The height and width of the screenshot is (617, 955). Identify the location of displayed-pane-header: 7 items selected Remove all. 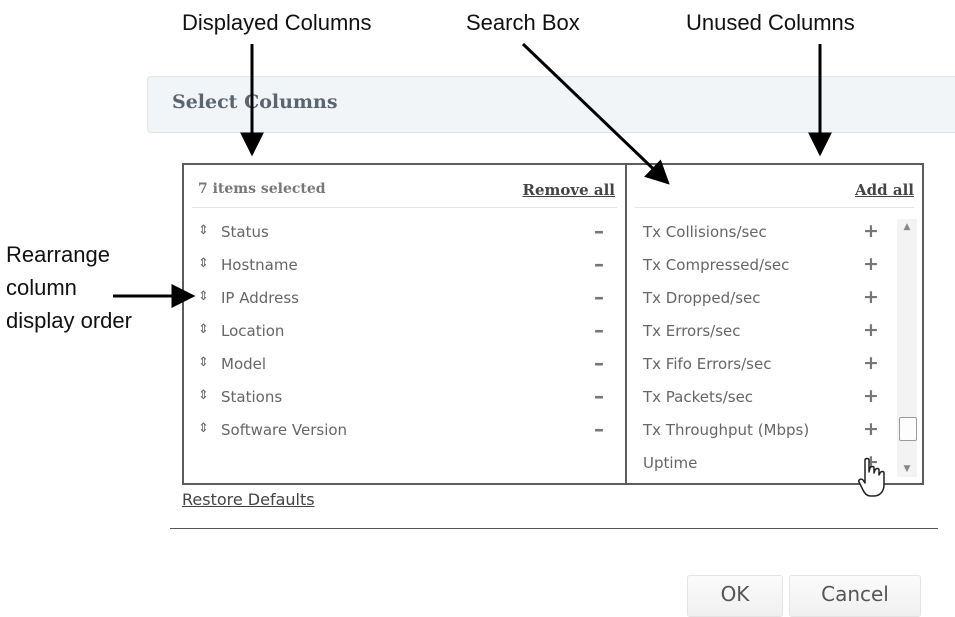
(404, 190).